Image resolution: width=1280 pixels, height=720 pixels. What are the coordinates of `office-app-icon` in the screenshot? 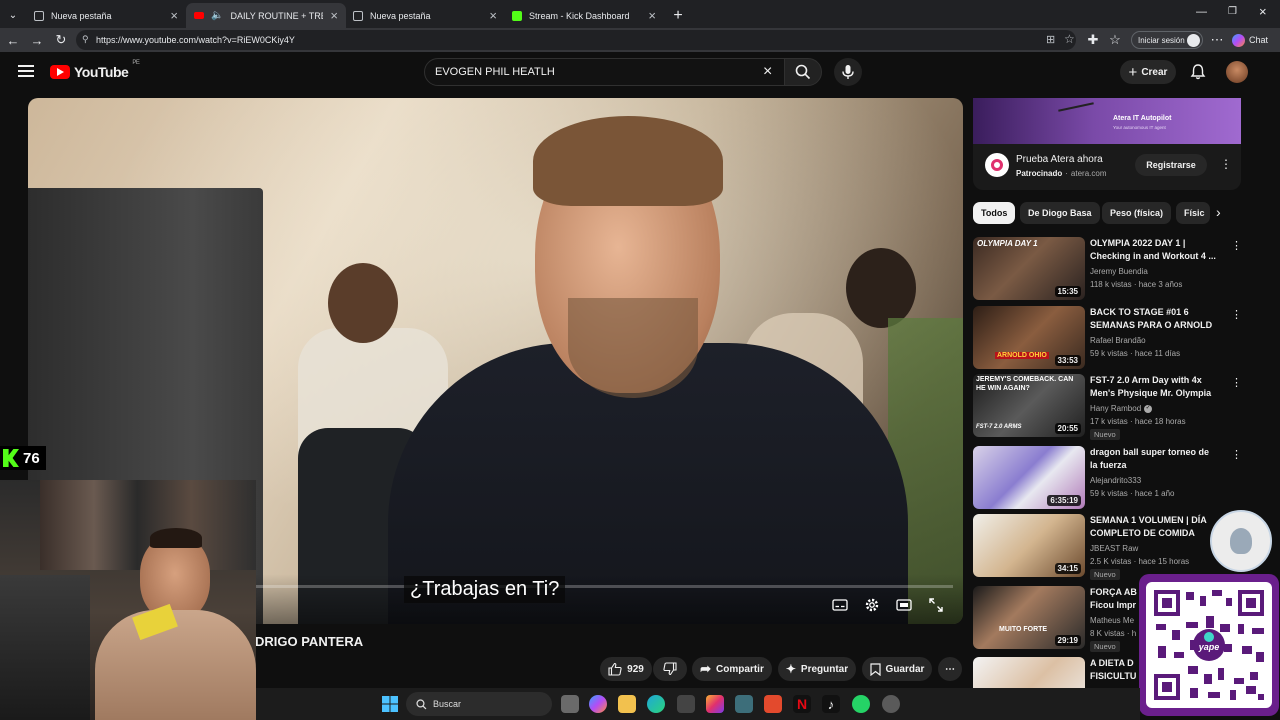 It's located at (773, 704).